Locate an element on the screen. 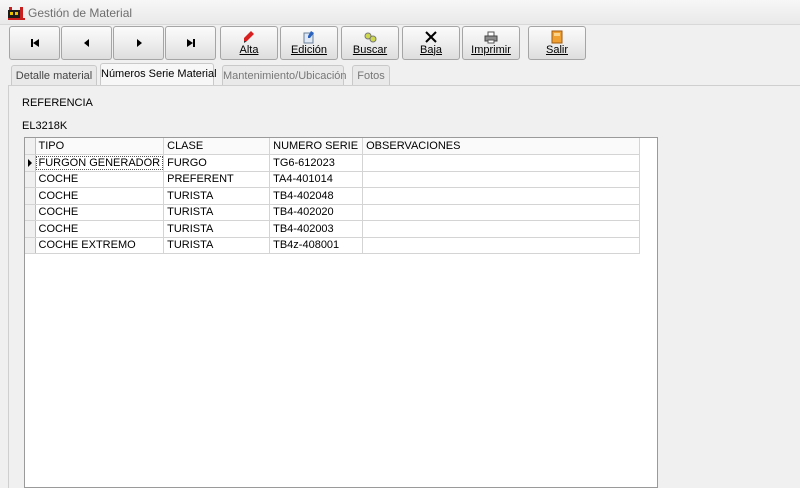 Image resolution: width=800 pixels, height=488 pixels. next-record-button is located at coordinates (138, 43).